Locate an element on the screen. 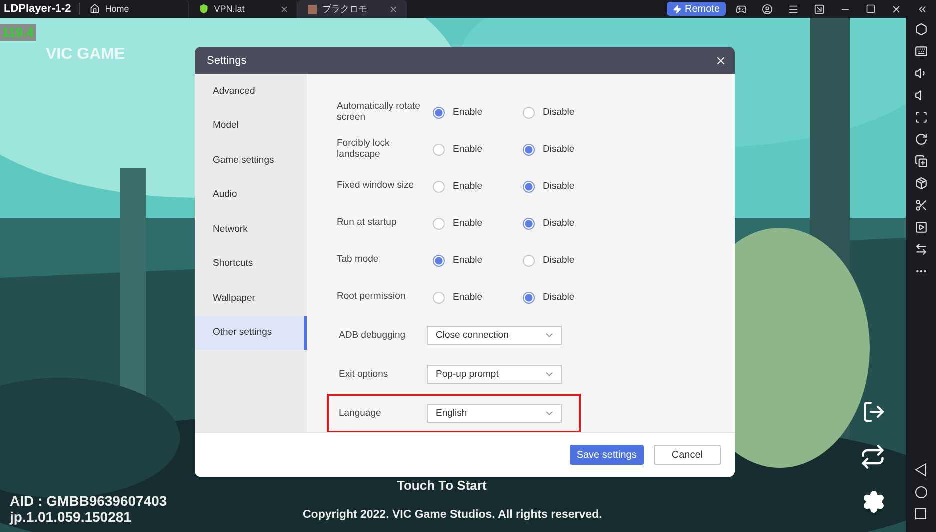 The image size is (936, 532). lightning-icon is located at coordinates (677, 9).